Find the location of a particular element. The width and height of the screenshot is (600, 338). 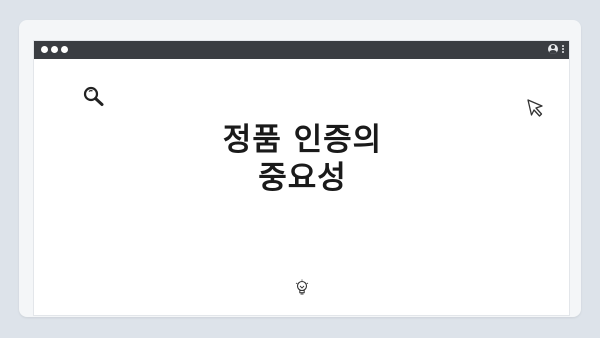

titlebar-actions is located at coordinates (556, 49).